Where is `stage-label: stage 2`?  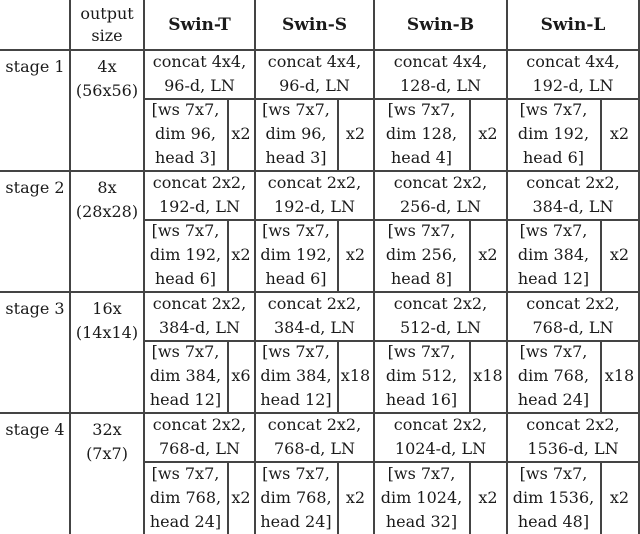 stage-label: stage 2 is located at coordinates (35, 187).